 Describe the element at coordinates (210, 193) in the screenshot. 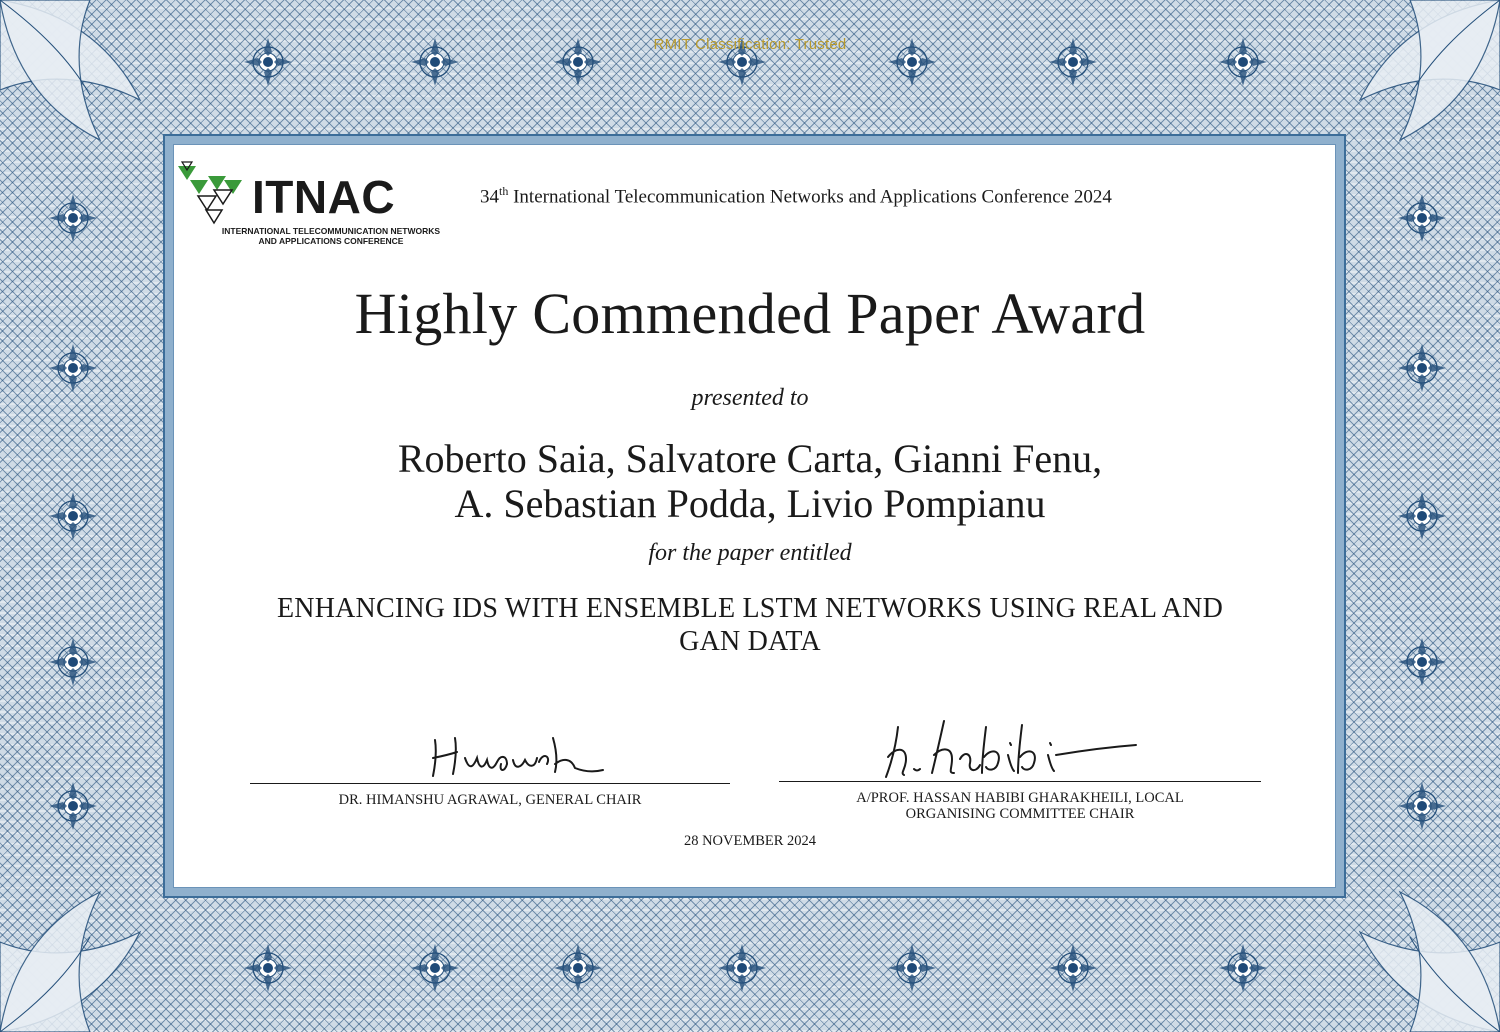

I see `triangles-logo-icon` at that location.